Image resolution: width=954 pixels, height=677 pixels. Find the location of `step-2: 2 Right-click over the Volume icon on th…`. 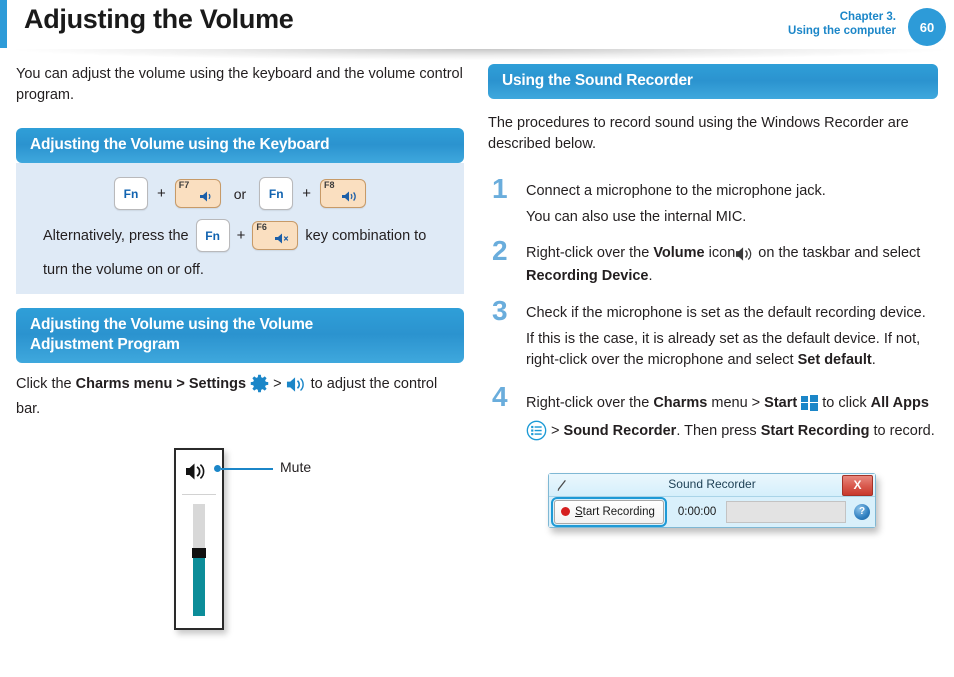

step-2: 2 Right-click over the Volume icon on th… is located at coordinates (713, 262).